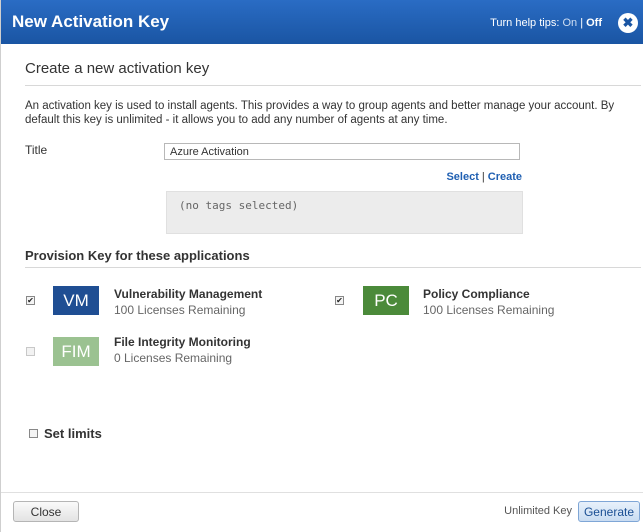  I want to click on pc-checkbox: ✔, so click(339, 300).